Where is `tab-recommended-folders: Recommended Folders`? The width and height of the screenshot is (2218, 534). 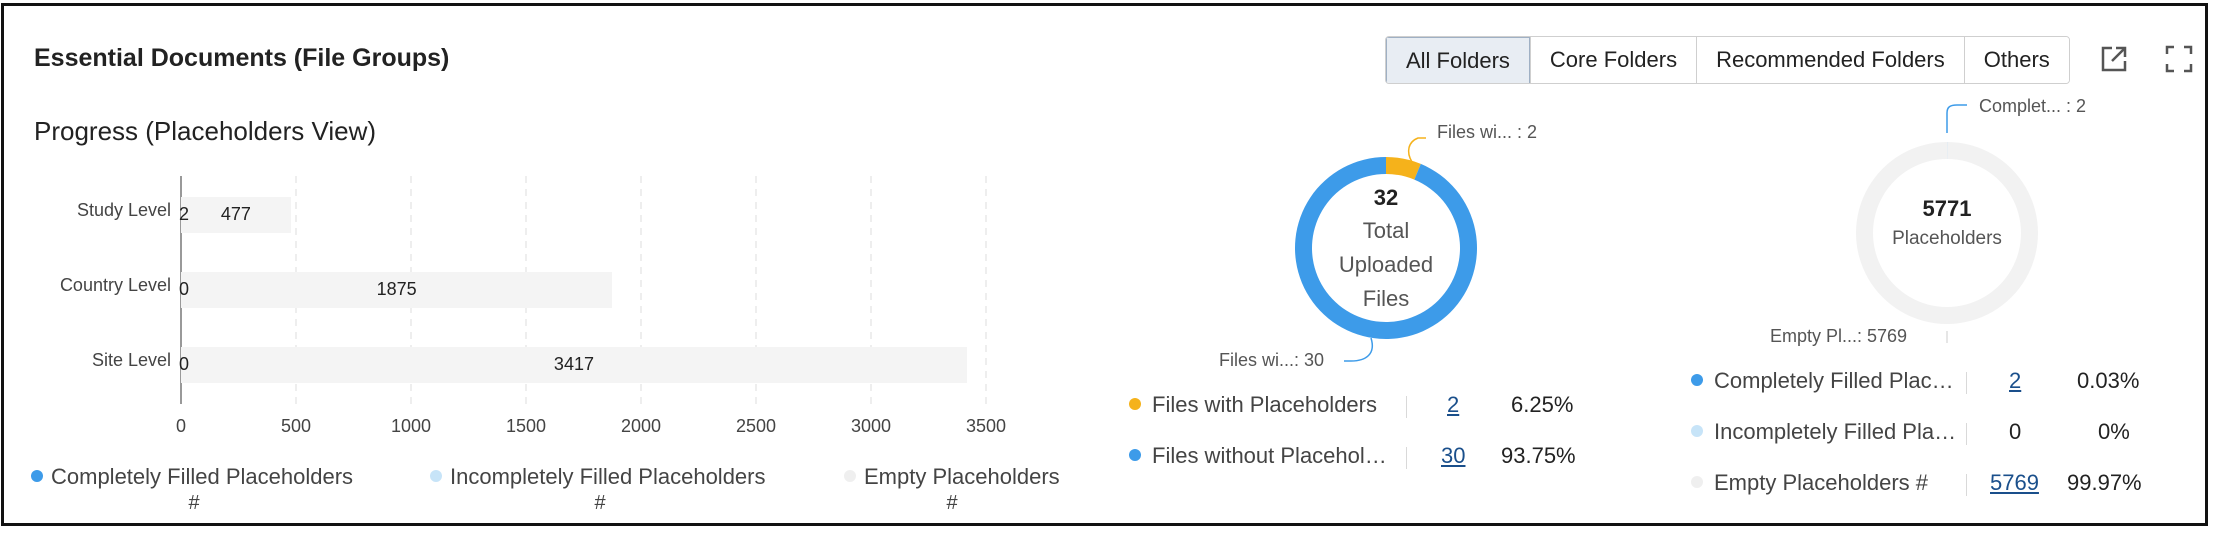
tab-recommended-folders: Recommended Folders is located at coordinates (1830, 60).